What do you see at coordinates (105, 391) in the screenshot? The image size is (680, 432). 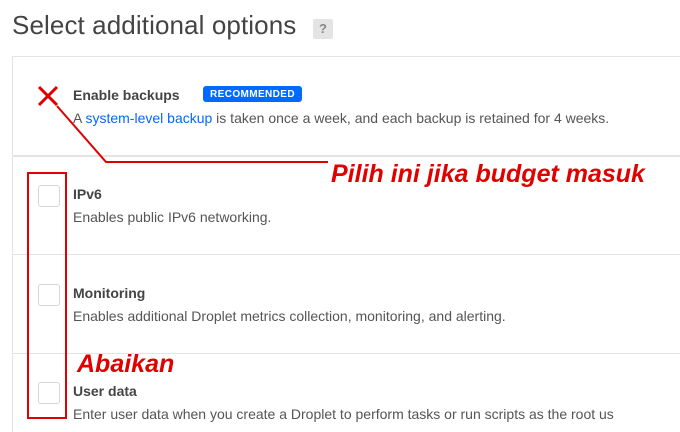 I see `user-data-label: User data` at bounding box center [105, 391].